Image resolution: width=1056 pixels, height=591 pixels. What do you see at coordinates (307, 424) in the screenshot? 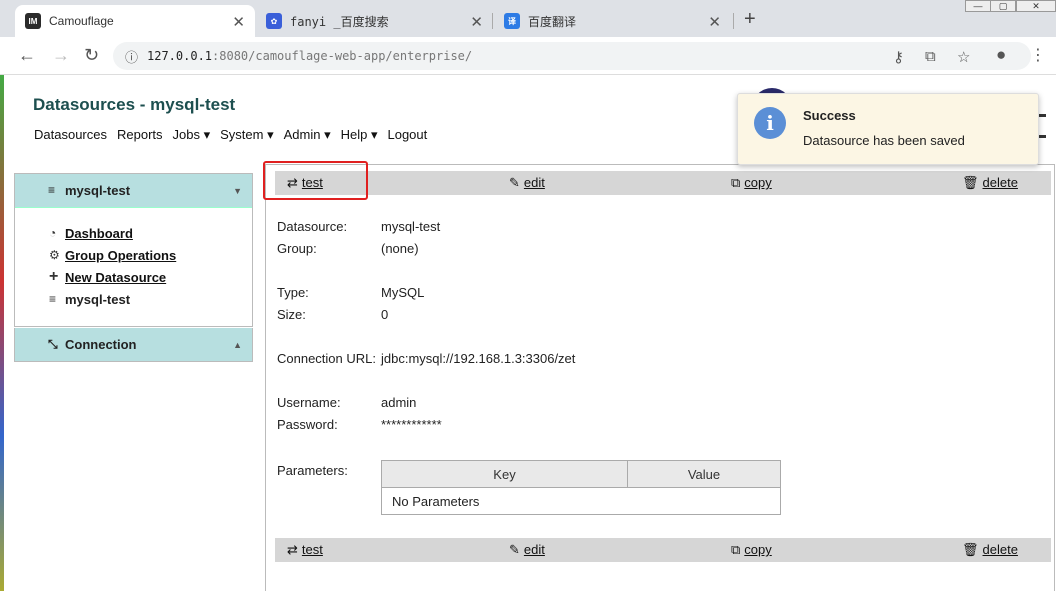
I see `password-label: Password:` at bounding box center [307, 424].